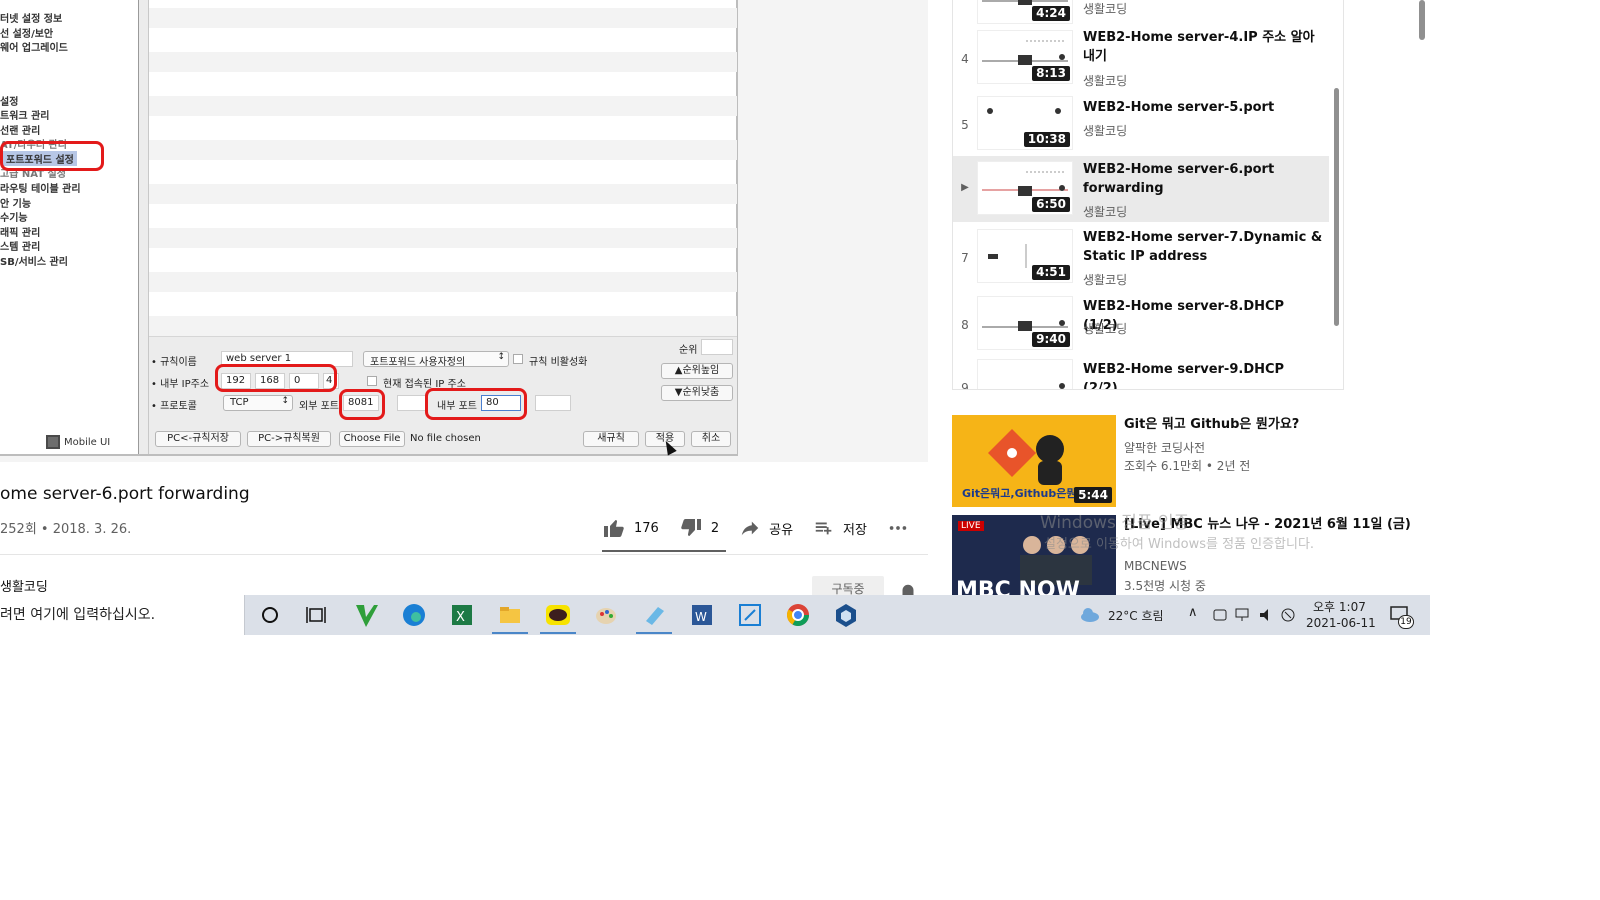 The height and width of the screenshot is (900, 1600). What do you see at coordinates (174, 406) in the screenshot?
I see `protocol-label: • 프로토콜` at bounding box center [174, 406].